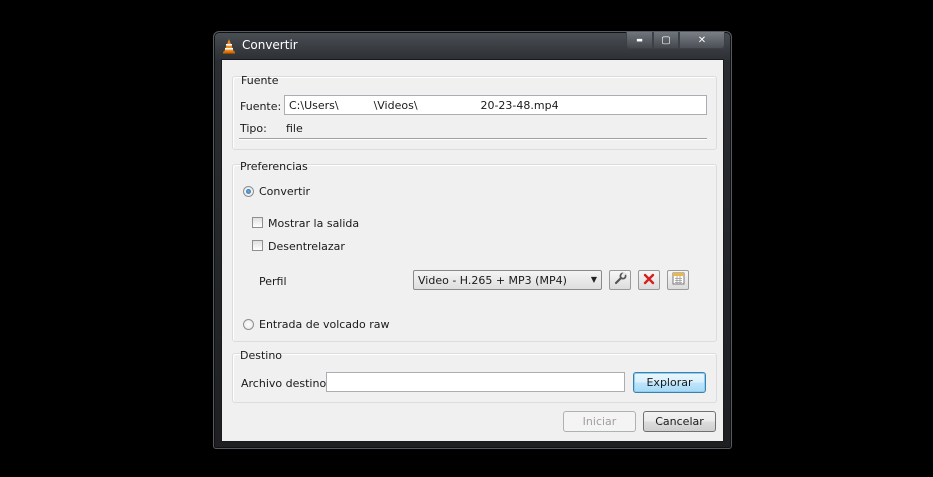 The height and width of the screenshot is (477, 933). What do you see at coordinates (324, 324) in the screenshot?
I see `raw-dump-label: Entrada de volcado raw` at bounding box center [324, 324].